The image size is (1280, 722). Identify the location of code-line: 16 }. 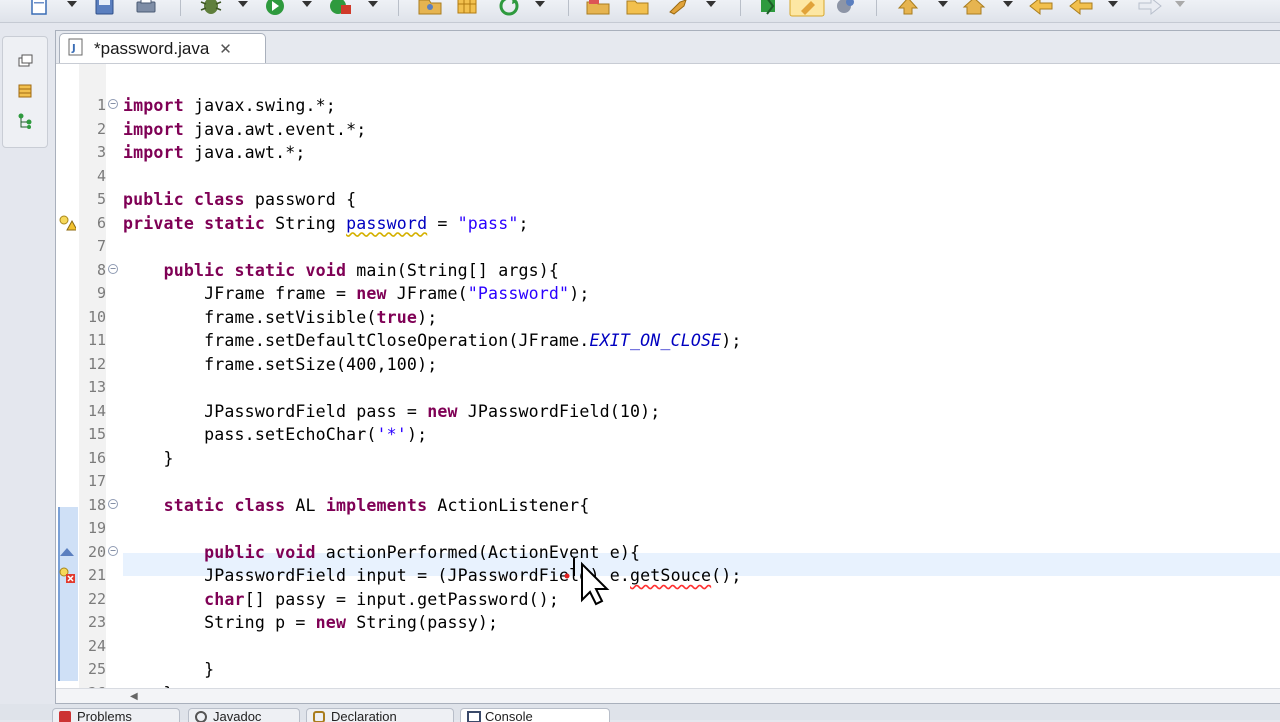
(668, 458).